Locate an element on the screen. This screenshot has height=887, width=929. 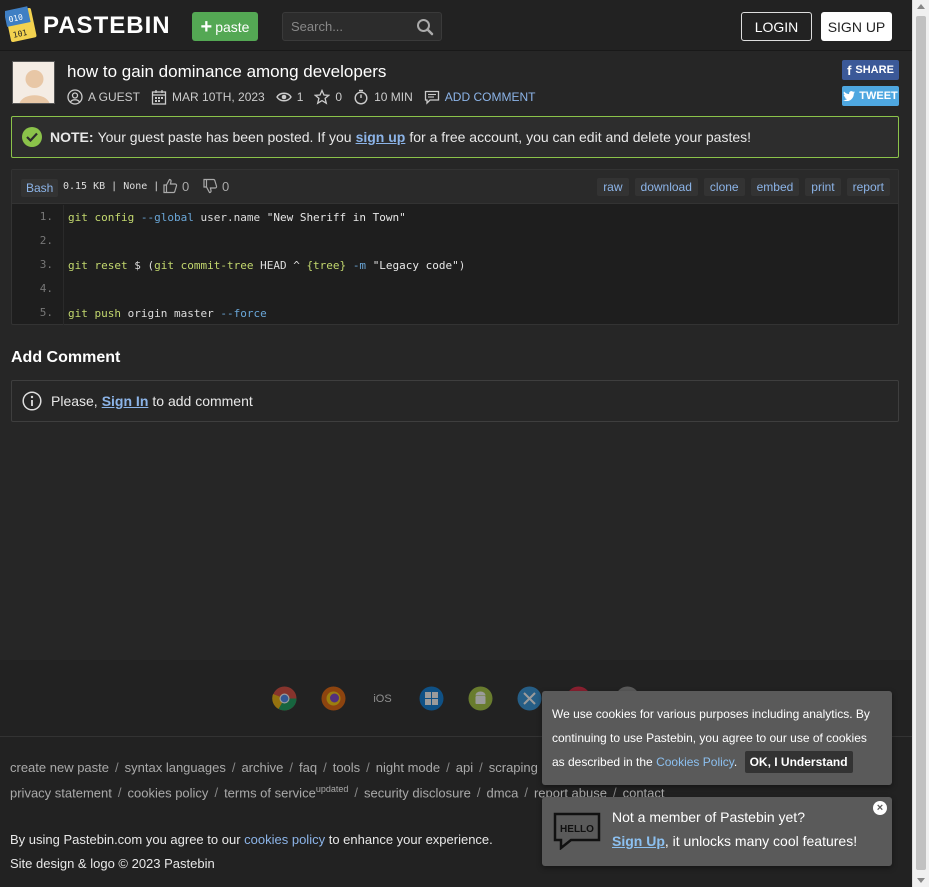
dislike-button: 0 is located at coordinates (215, 186).